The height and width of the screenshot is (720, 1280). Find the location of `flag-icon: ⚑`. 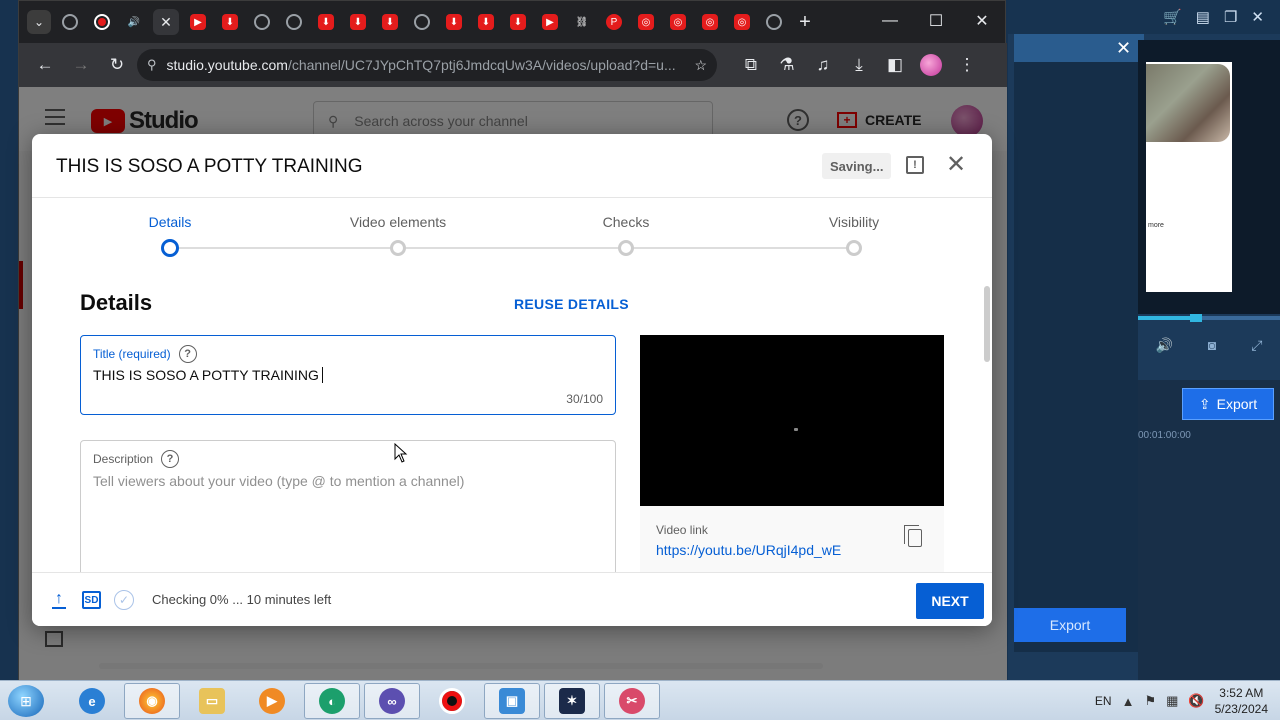

flag-icon: ⚑ is located at coordinates (1150, 701).